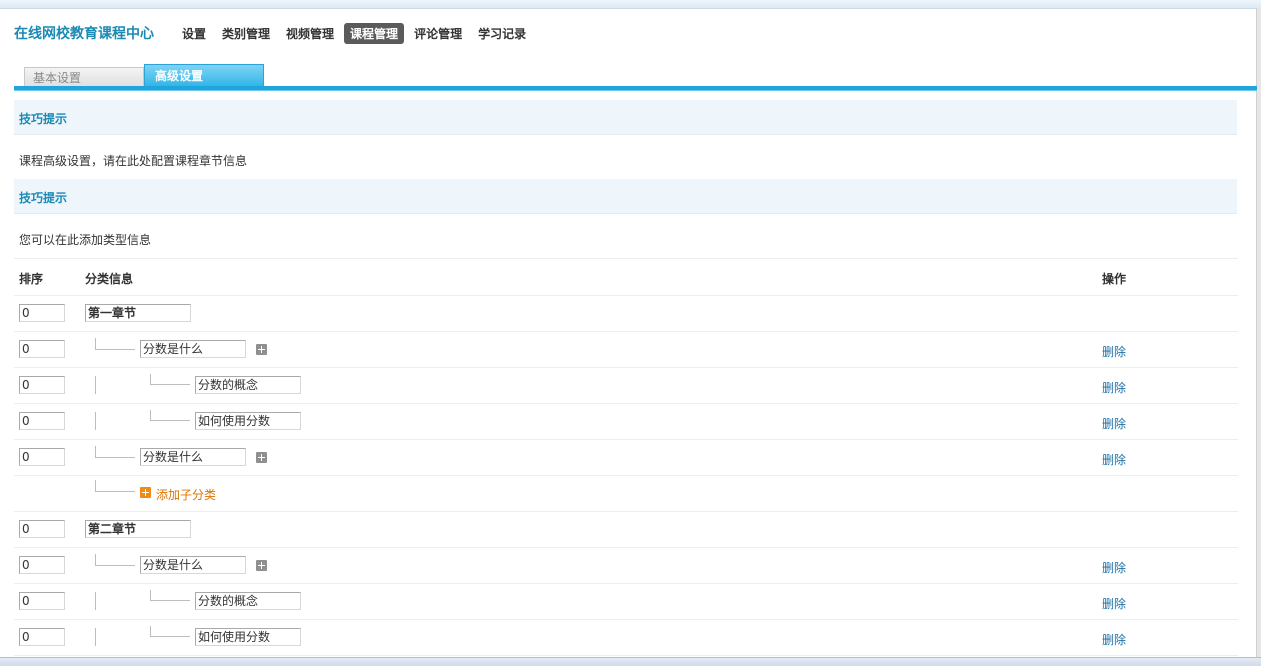 This screenshot has height=666, width=1261. I want to click on nav-settings: 设置, so click(194, 33).